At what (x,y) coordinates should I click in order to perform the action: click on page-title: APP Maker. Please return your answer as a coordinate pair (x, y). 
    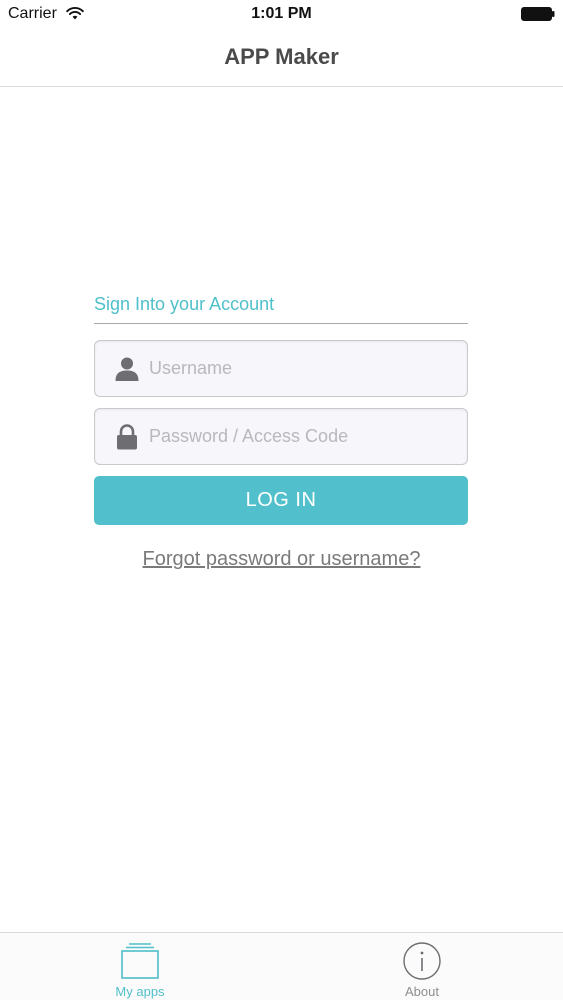
    Looking at the image, I should click on (281, 56).